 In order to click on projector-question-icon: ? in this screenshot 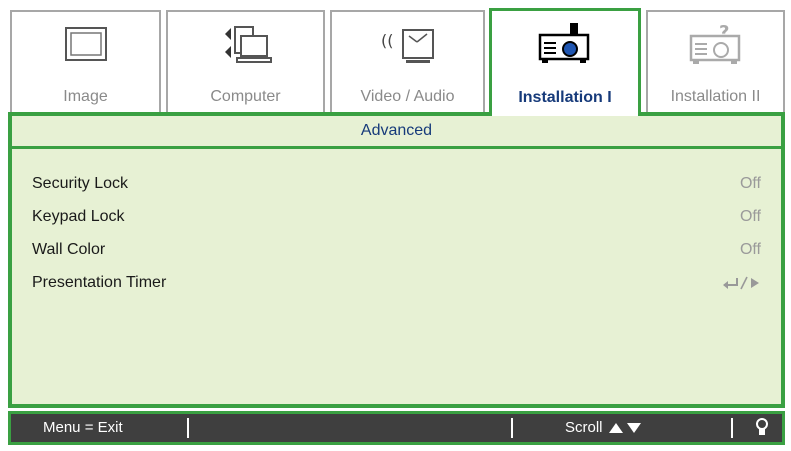, I will do `click(716, 50)`.